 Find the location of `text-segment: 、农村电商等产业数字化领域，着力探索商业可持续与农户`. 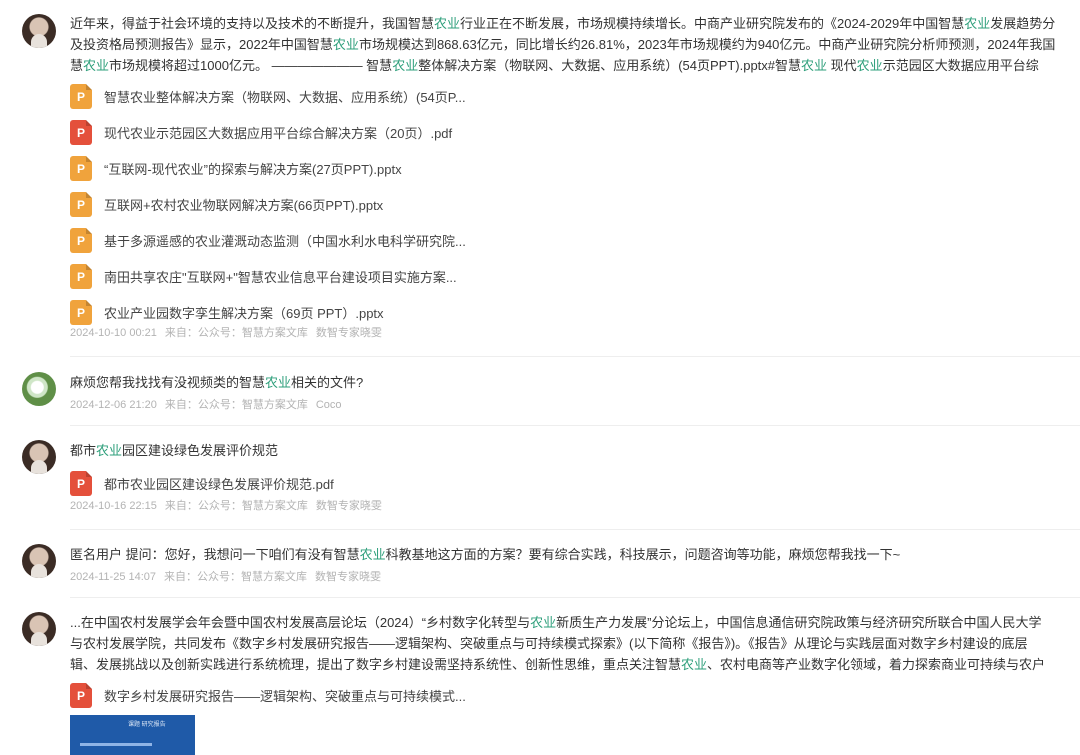

text-segment: 、农村电商等产业数字化领域，着力探索商业可持续与农户 is located at coordinates (876, 664).